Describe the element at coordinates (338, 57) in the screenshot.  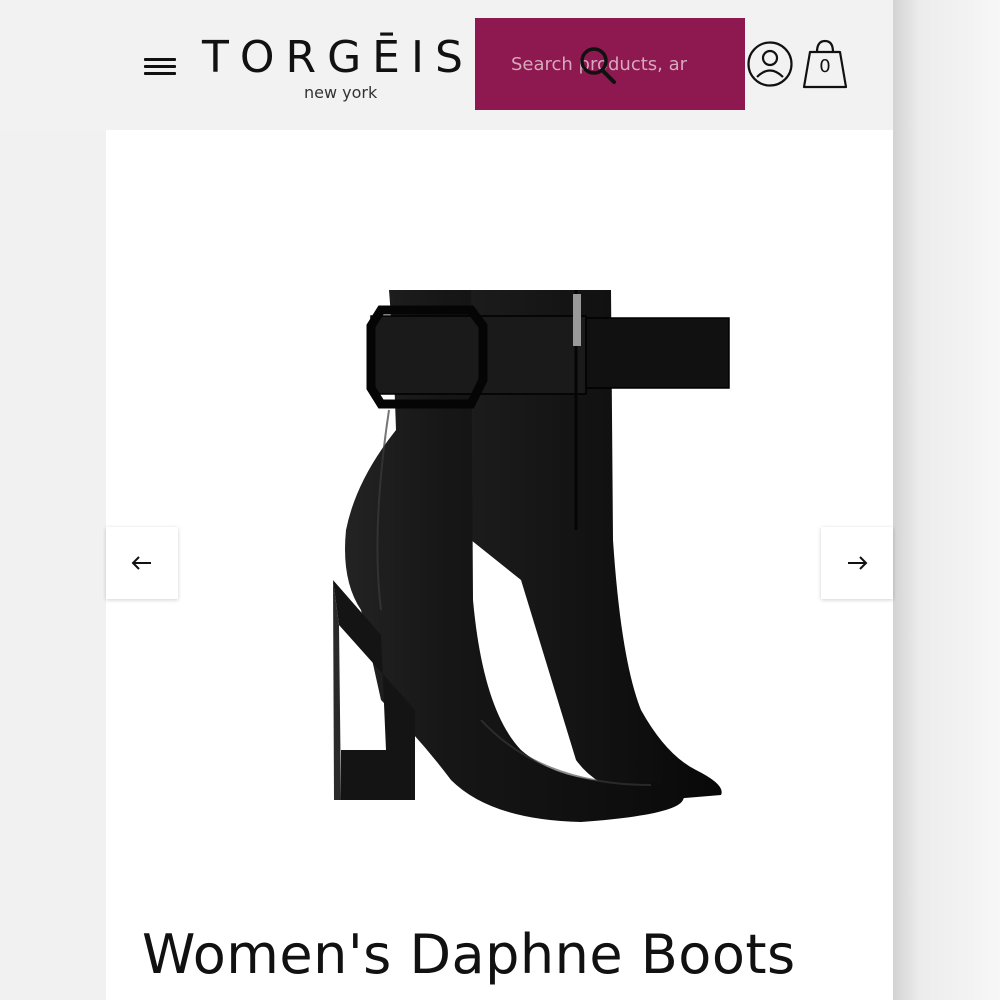
I see `brand-wordmark: TORGĒIS` at that location.